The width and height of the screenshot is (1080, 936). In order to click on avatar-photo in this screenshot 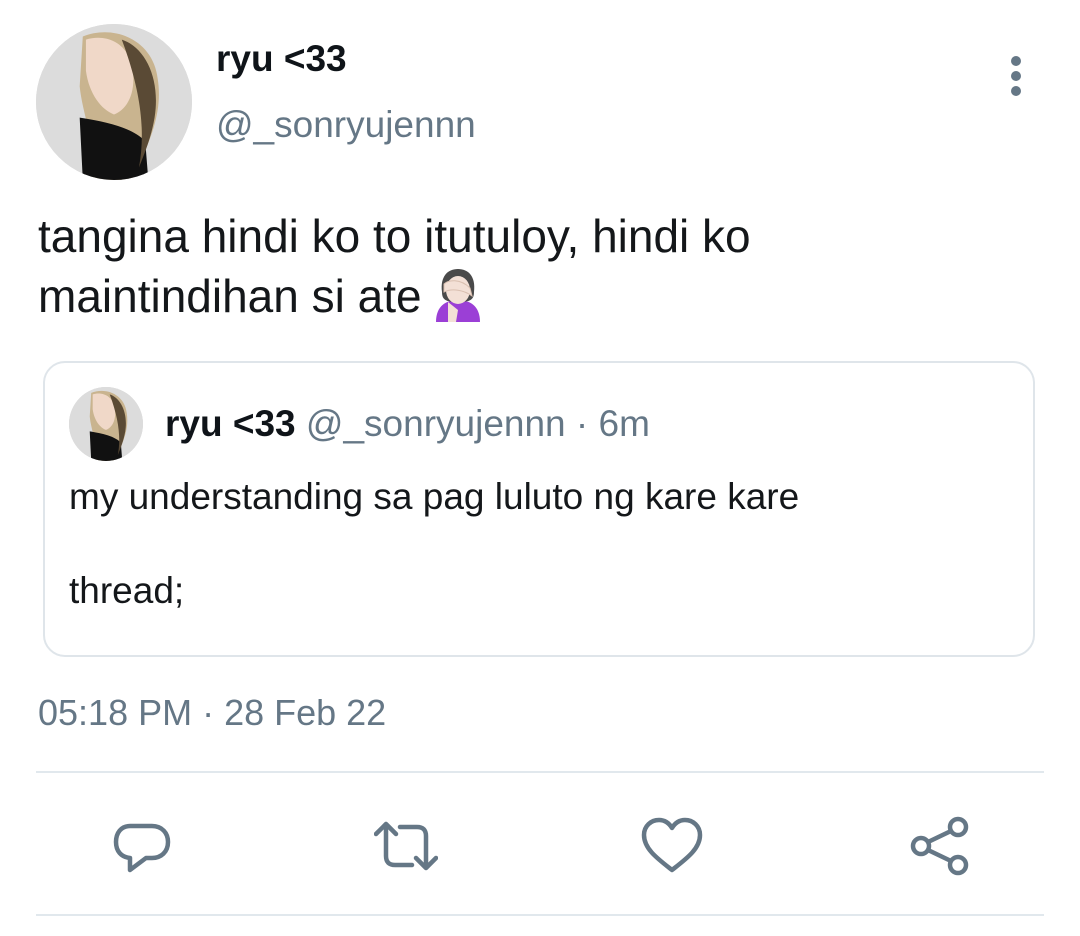, I will do `click(114, 102)`.